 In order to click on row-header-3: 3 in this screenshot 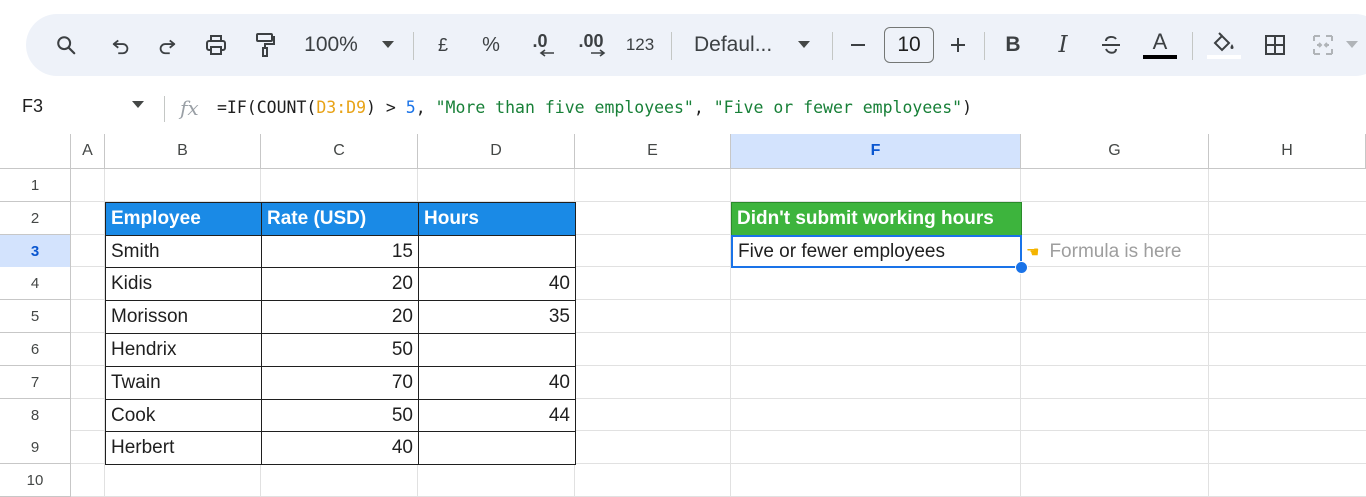, I will do `click(35, 251)`.